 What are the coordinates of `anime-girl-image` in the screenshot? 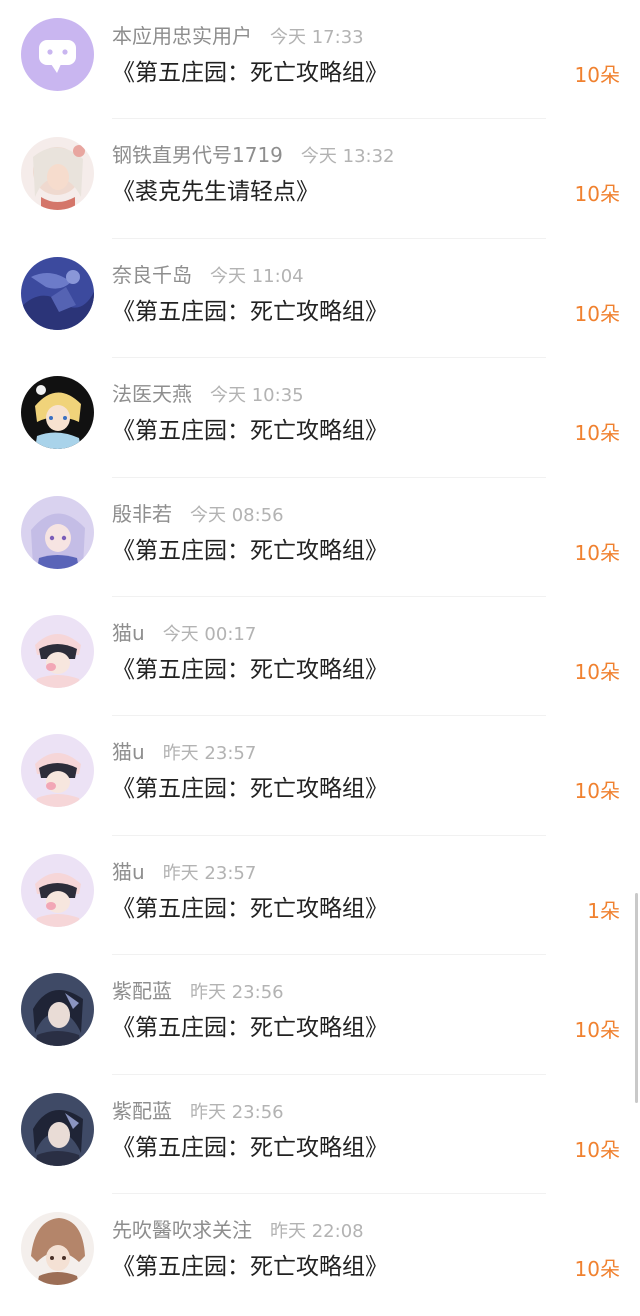 It's located at (57, 174).